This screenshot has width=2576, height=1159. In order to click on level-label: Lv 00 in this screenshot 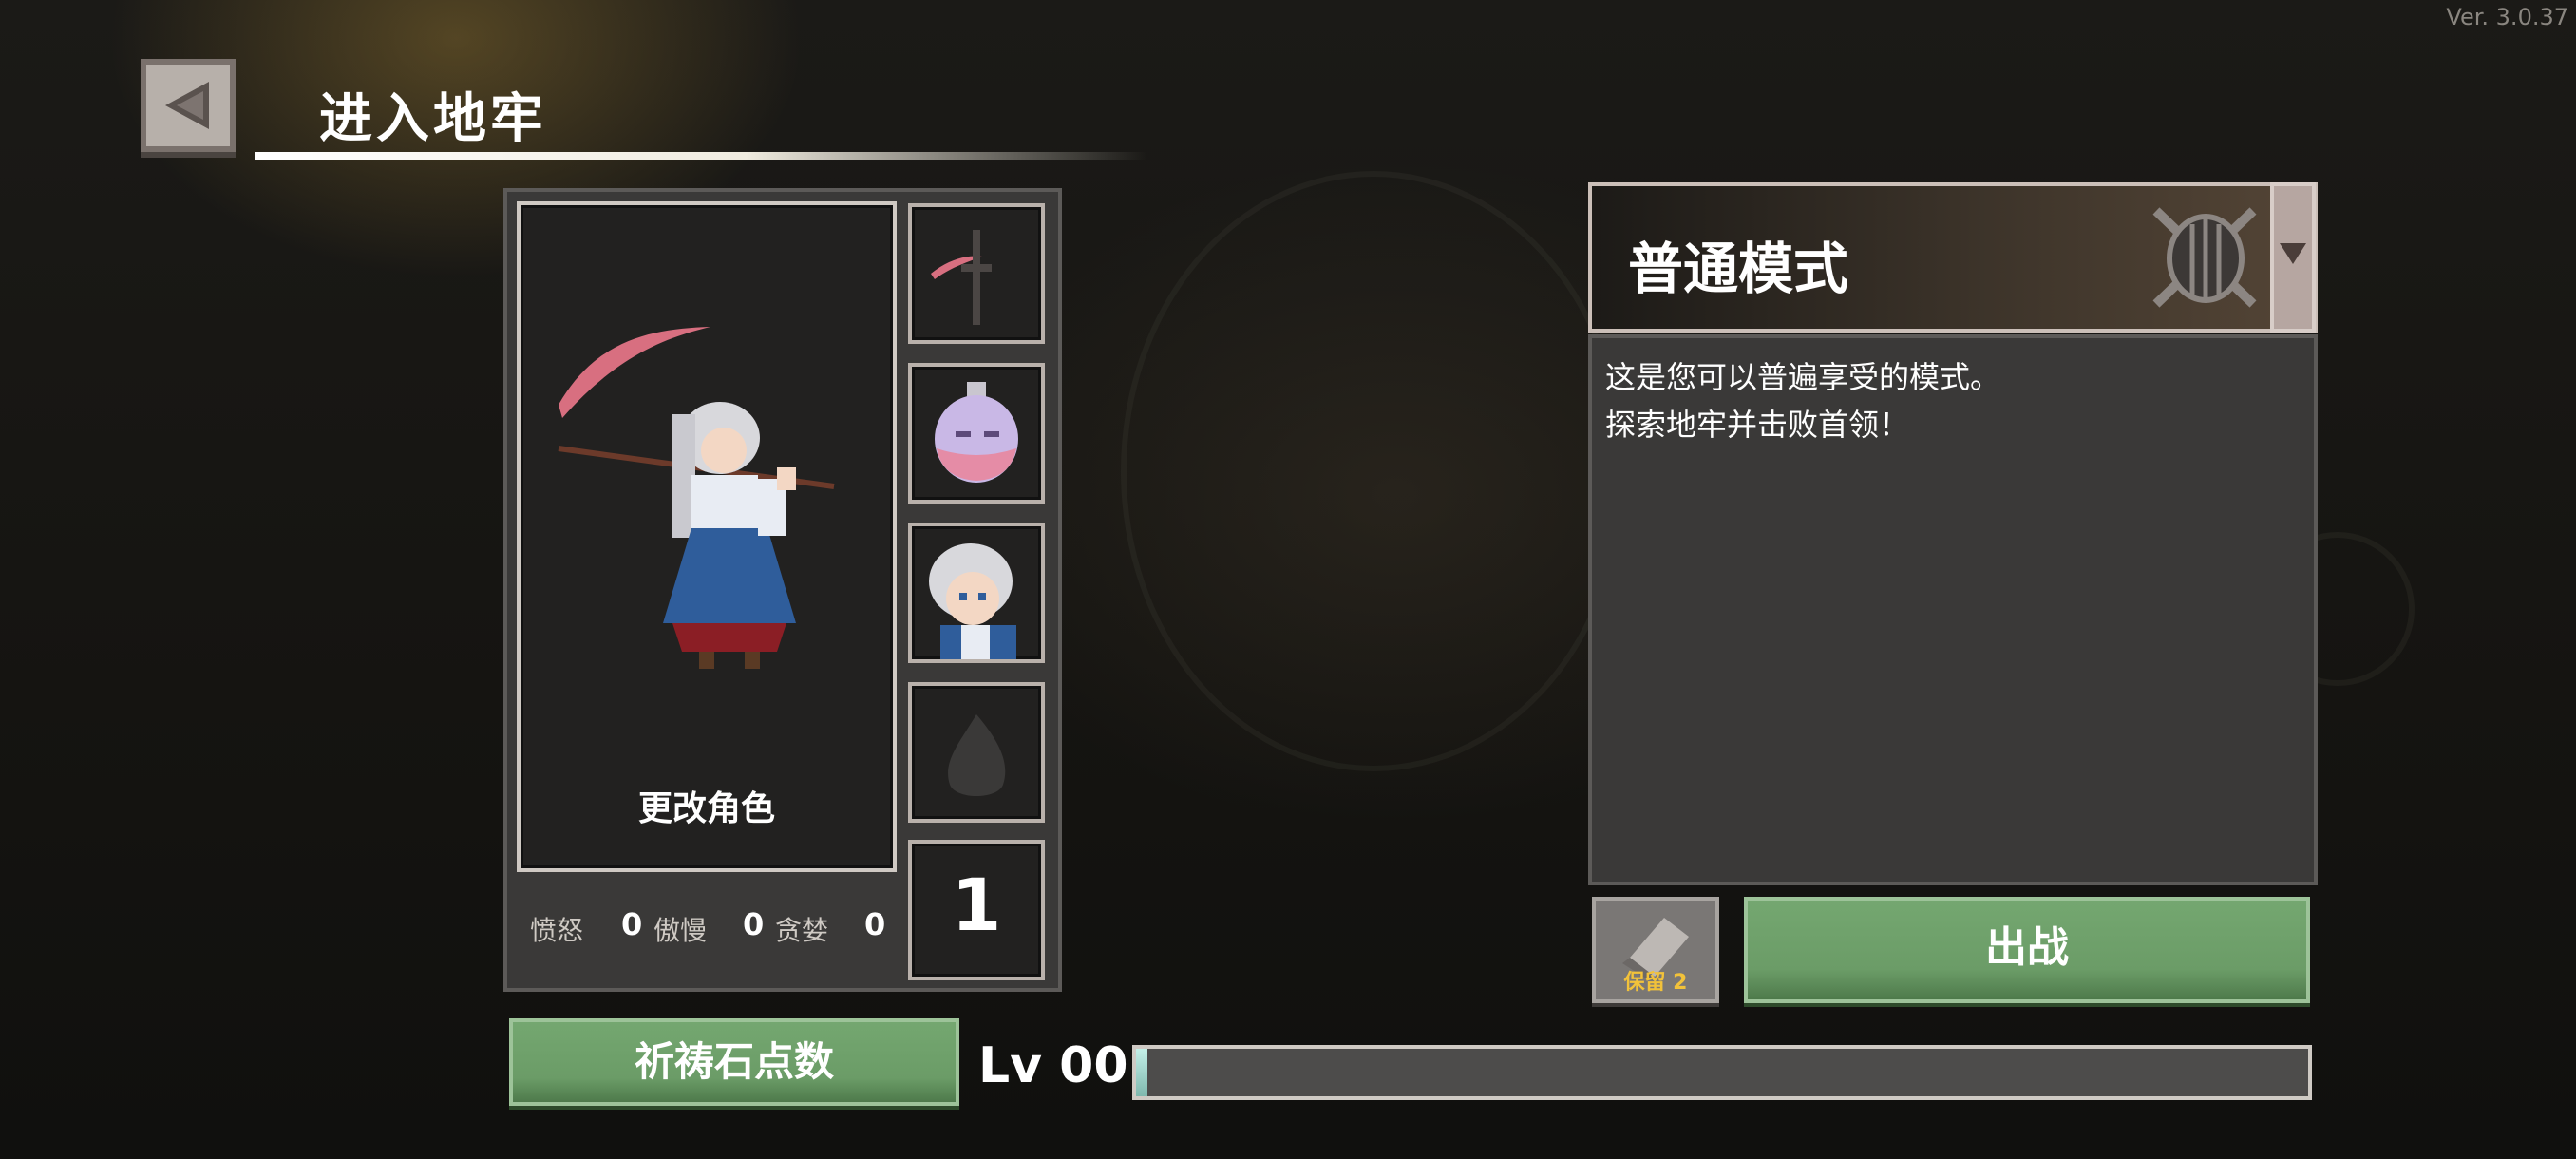, I will do `click(1053, 1065)`.